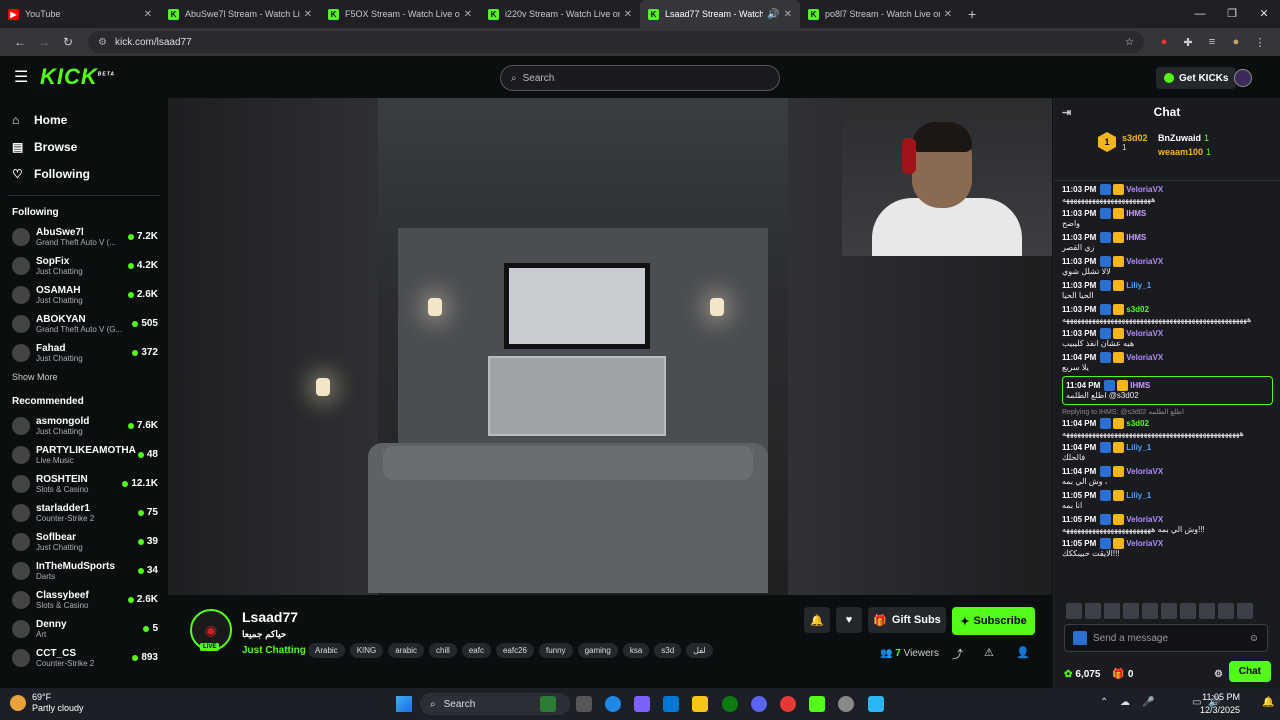  I want to click on weather-widget: 69°F Partly cloudy, so click(47, 703).